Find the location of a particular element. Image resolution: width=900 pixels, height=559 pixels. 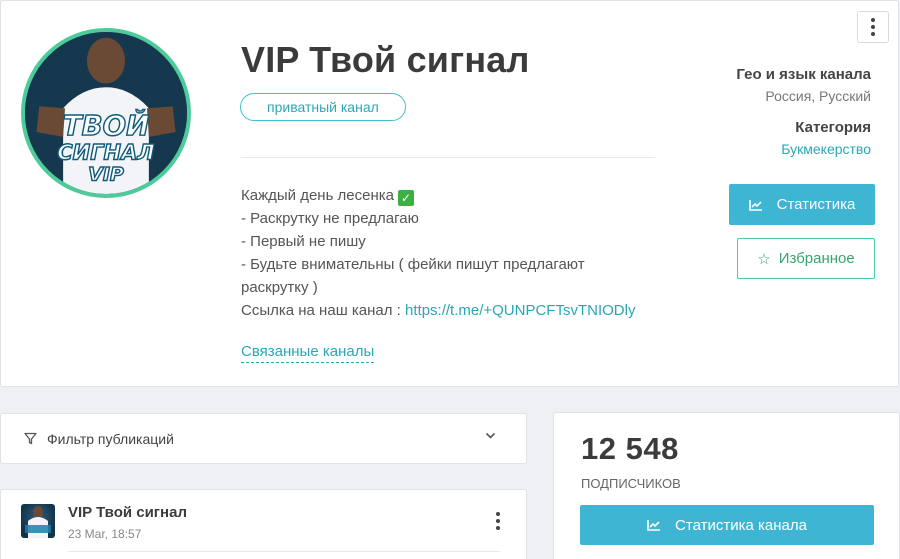

category-link: Букмекерство is located at coordinates (826, 149).